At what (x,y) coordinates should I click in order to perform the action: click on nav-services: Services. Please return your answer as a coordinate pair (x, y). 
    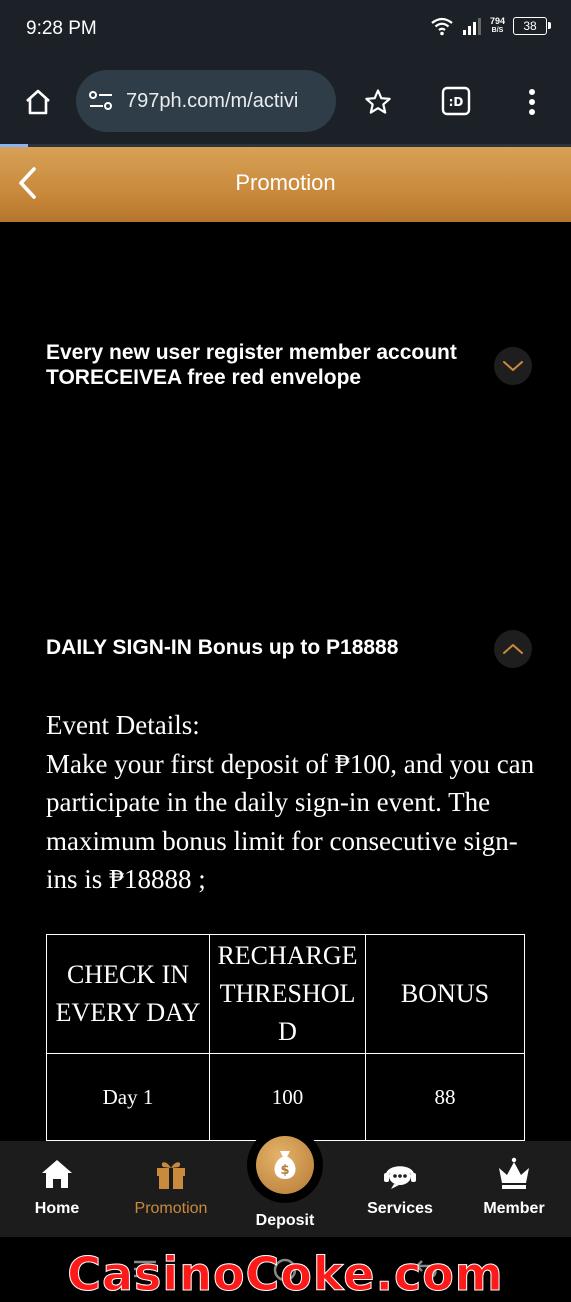
    Looking at the image, I should click on (400, 1189).